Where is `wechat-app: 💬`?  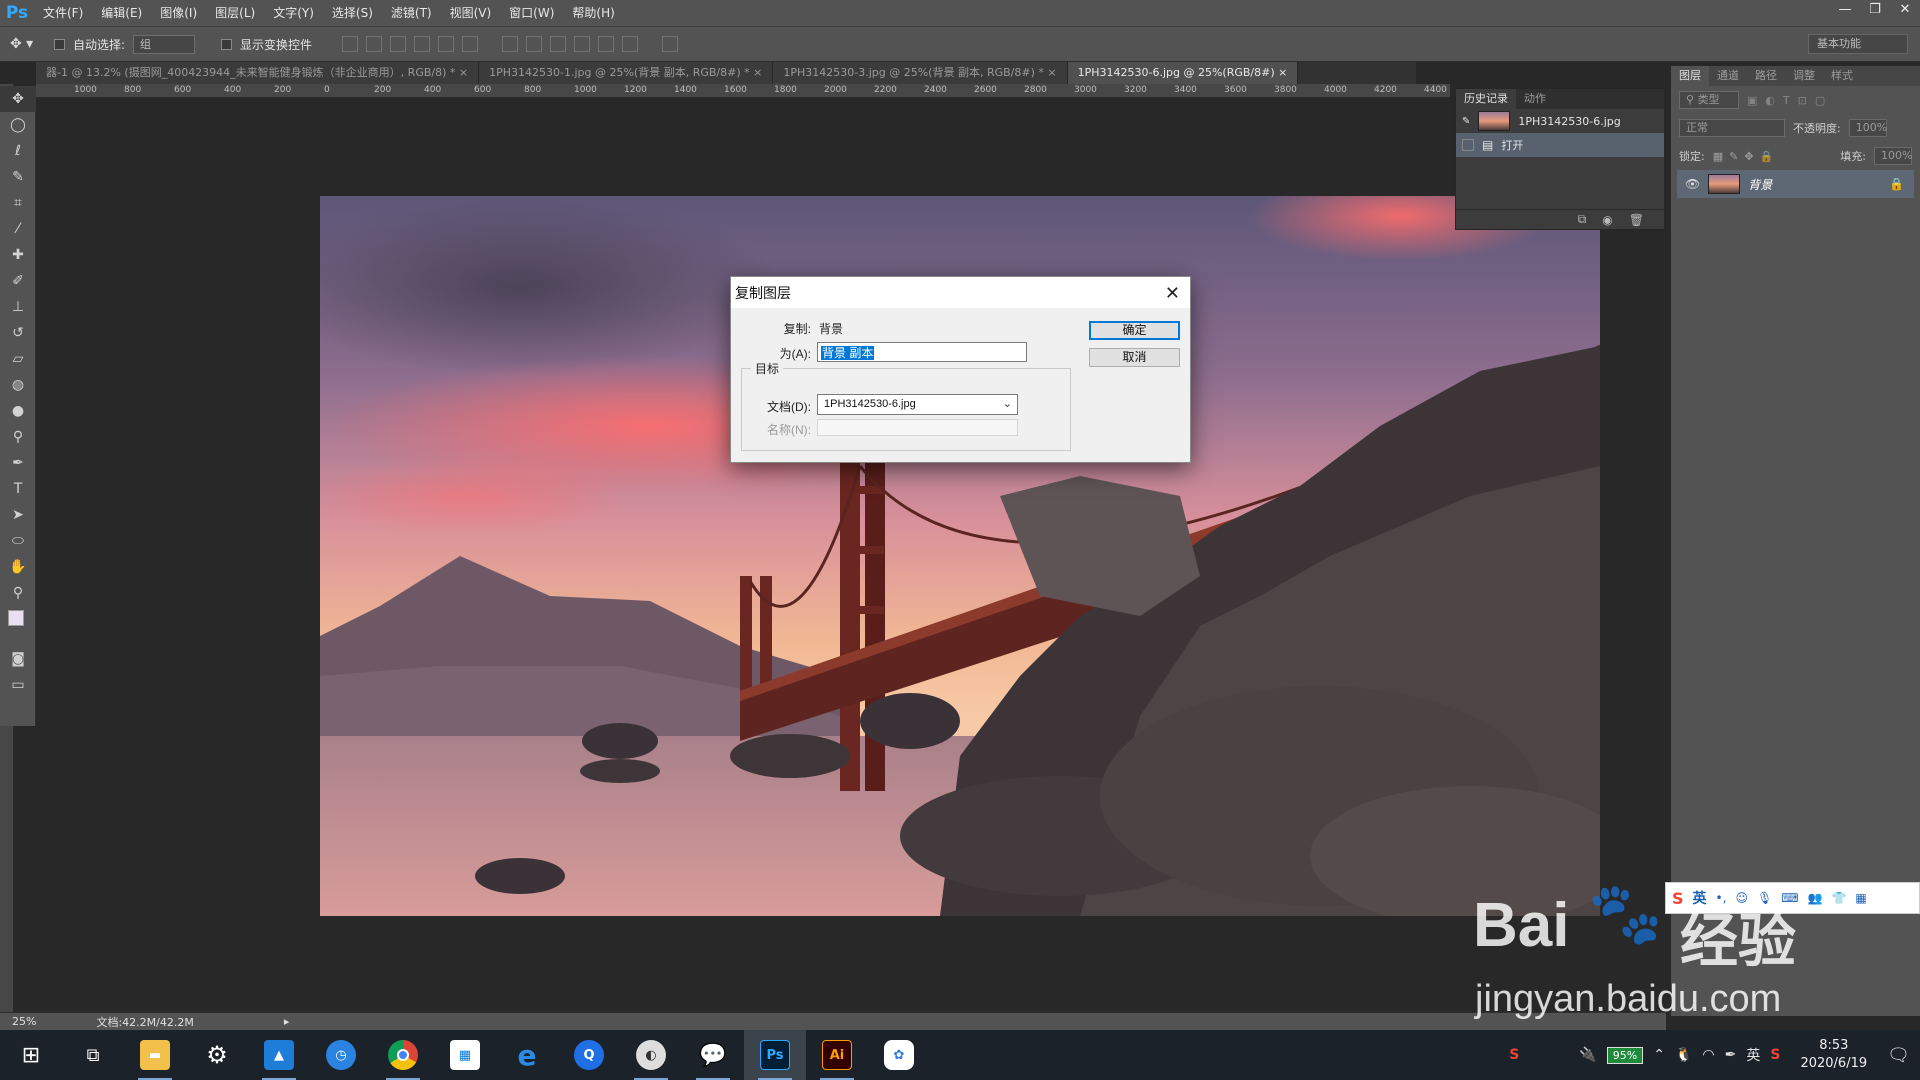
wechat-app: 💬 is located at coordinates (713, 1055).